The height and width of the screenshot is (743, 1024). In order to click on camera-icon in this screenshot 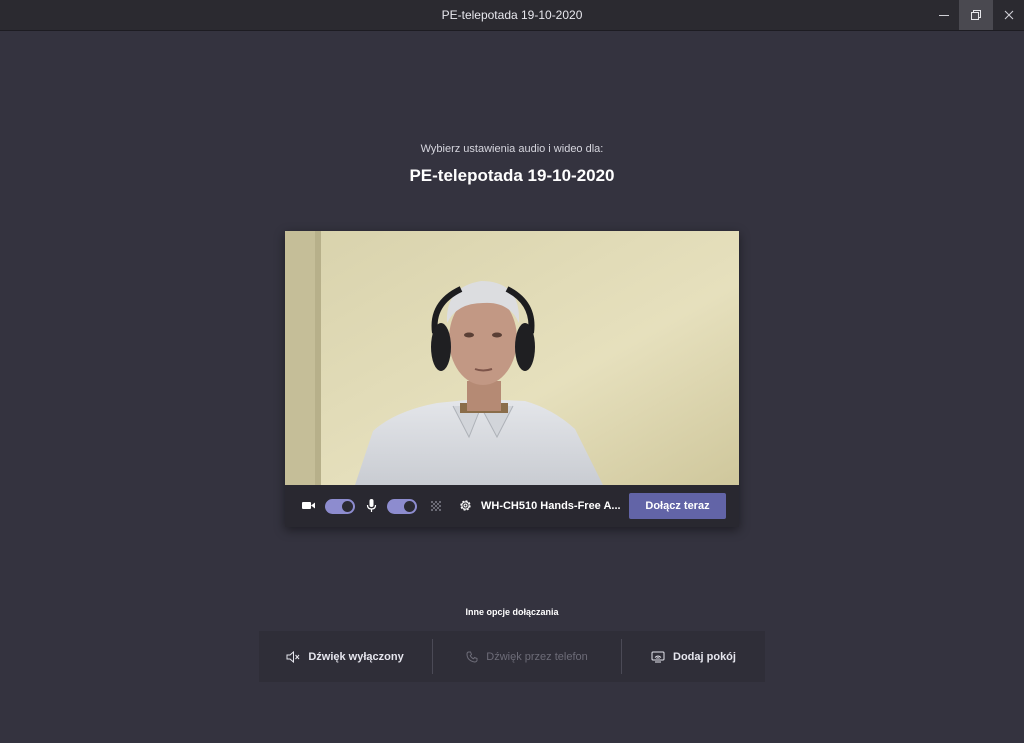, I will do `click(308, 505)`.